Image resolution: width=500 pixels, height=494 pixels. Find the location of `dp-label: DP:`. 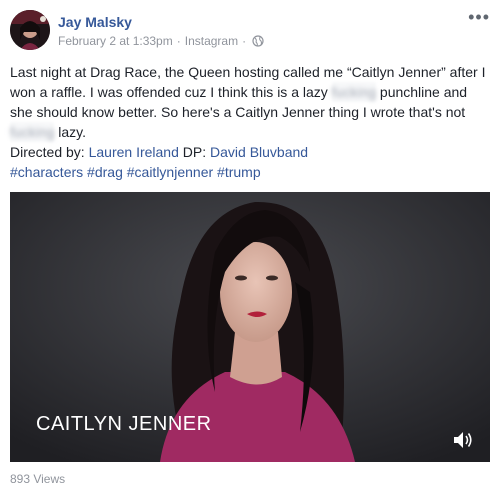

dp-label: DP: is located at coordinates (194, 152).